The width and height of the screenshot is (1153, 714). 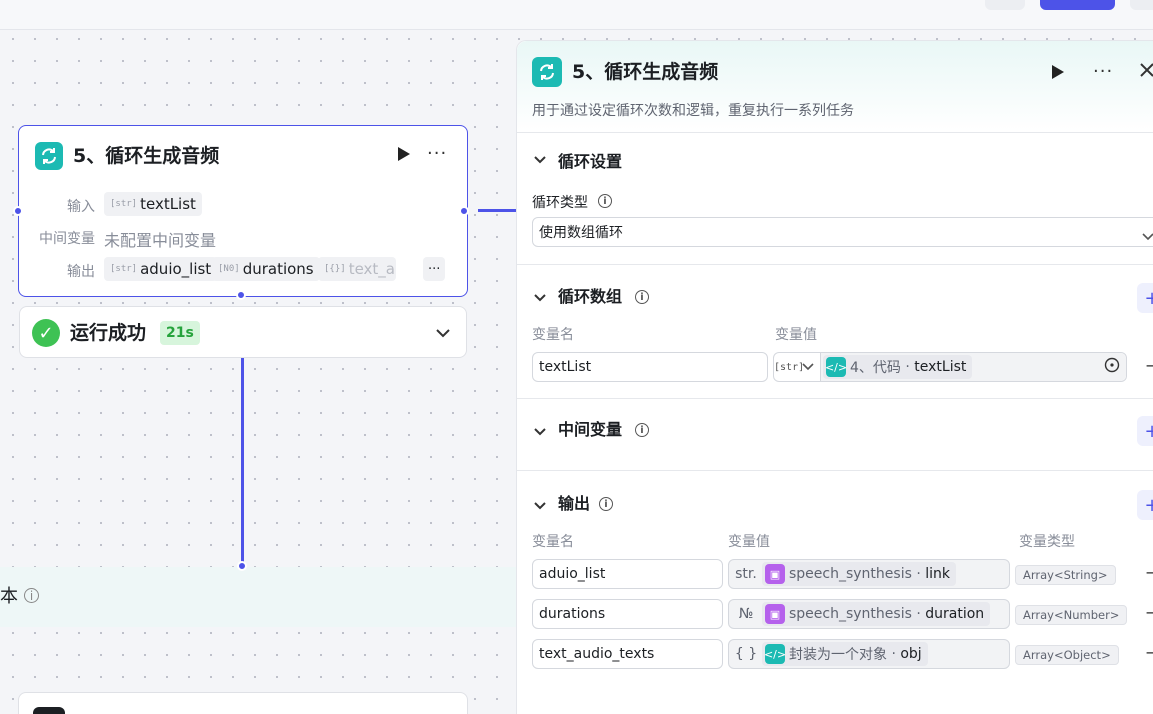 What do you see at coordinates (1077, 5) in the screenshot?
I see `publish-button` at bounding box center [1077, 5].